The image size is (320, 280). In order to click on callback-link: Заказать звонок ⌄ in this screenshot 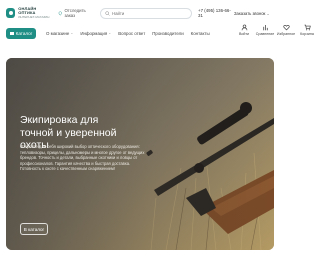, I will do `click(252, 13)`.